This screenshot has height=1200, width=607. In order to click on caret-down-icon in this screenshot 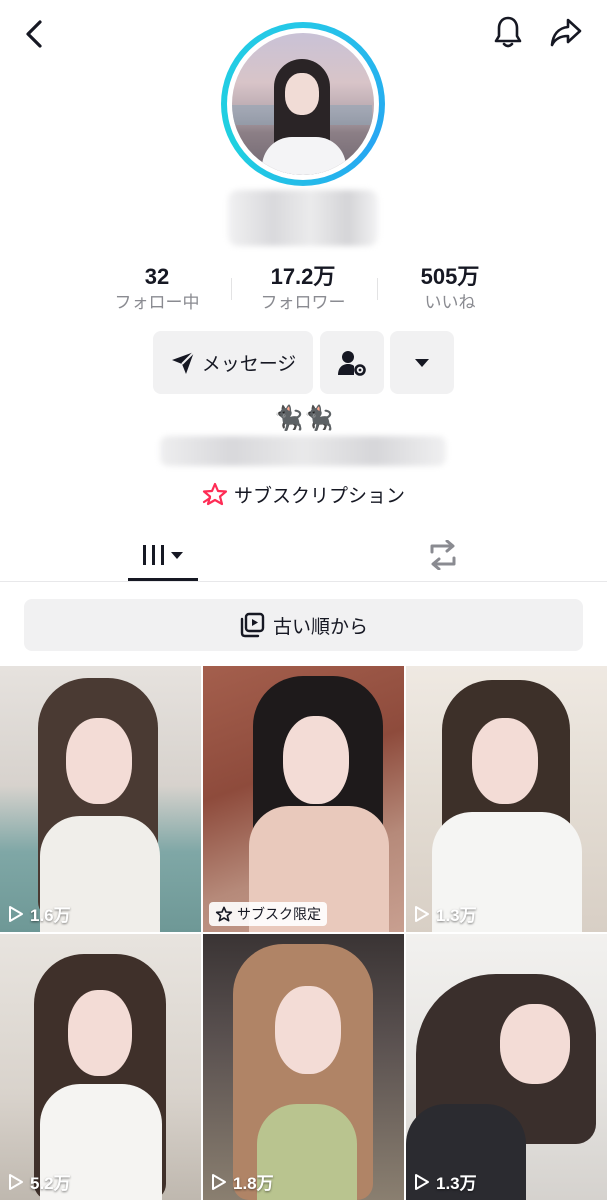, I will do `click(422, 362)`.